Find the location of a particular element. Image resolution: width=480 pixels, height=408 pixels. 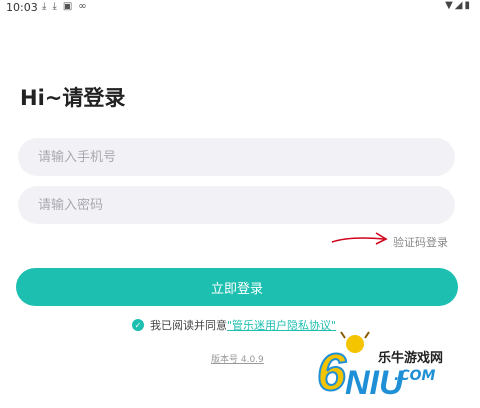

watermark-logo: 6 NIU is located at coordinates (360, 366).